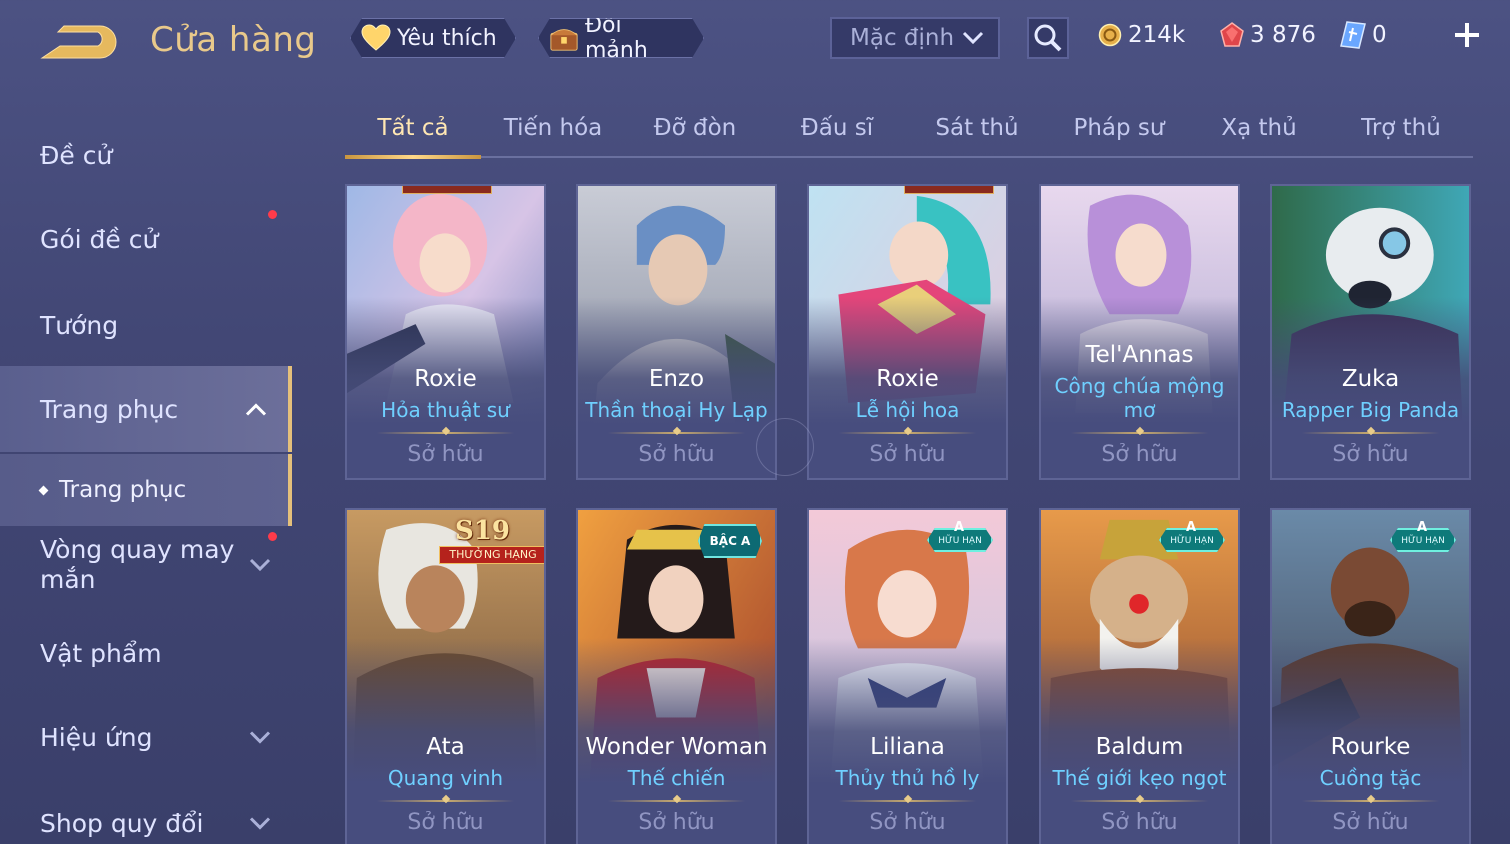  I want to click on sidebar-item-skins: Trang phục, so click(146, 409).